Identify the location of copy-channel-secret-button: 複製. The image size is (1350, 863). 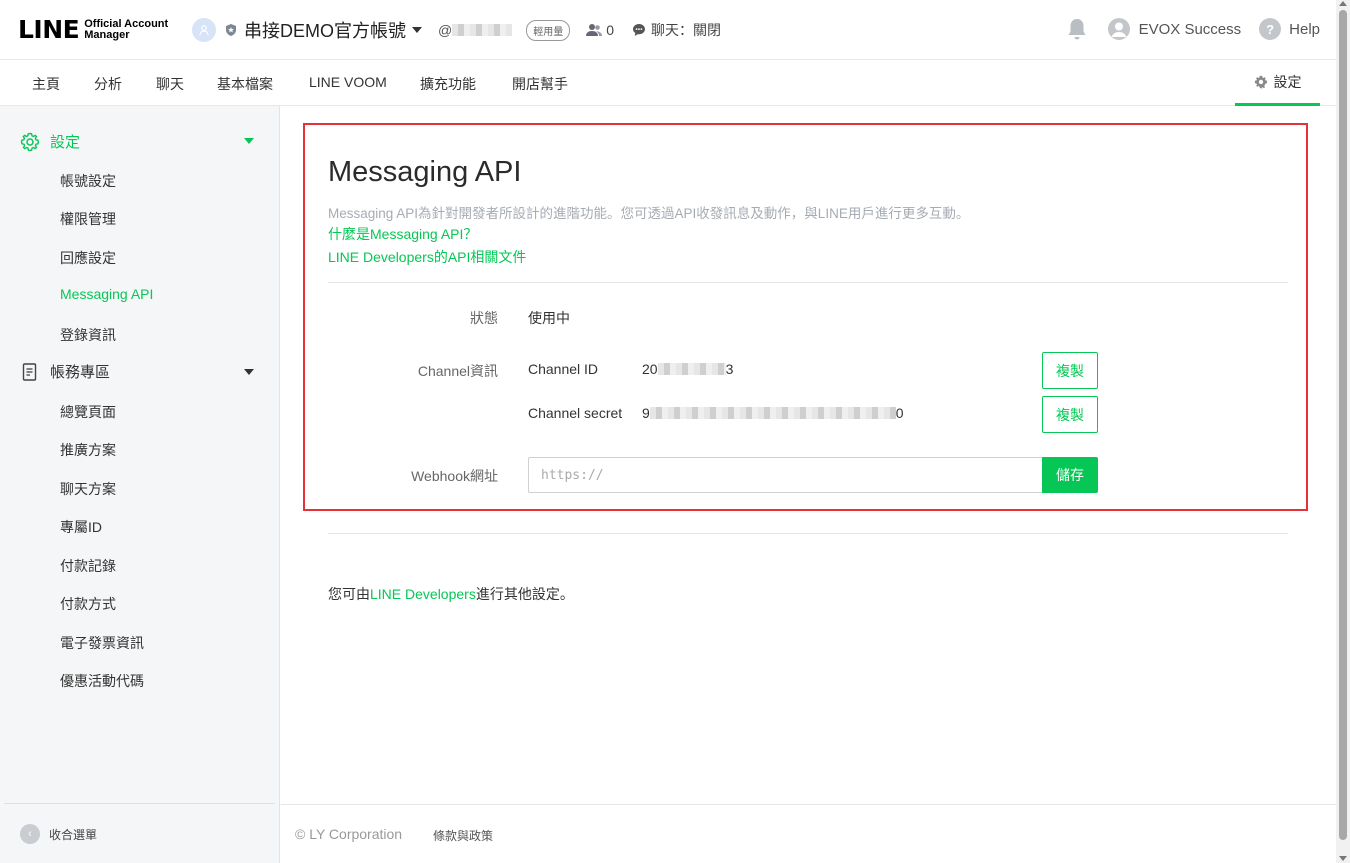
(1070, 414).